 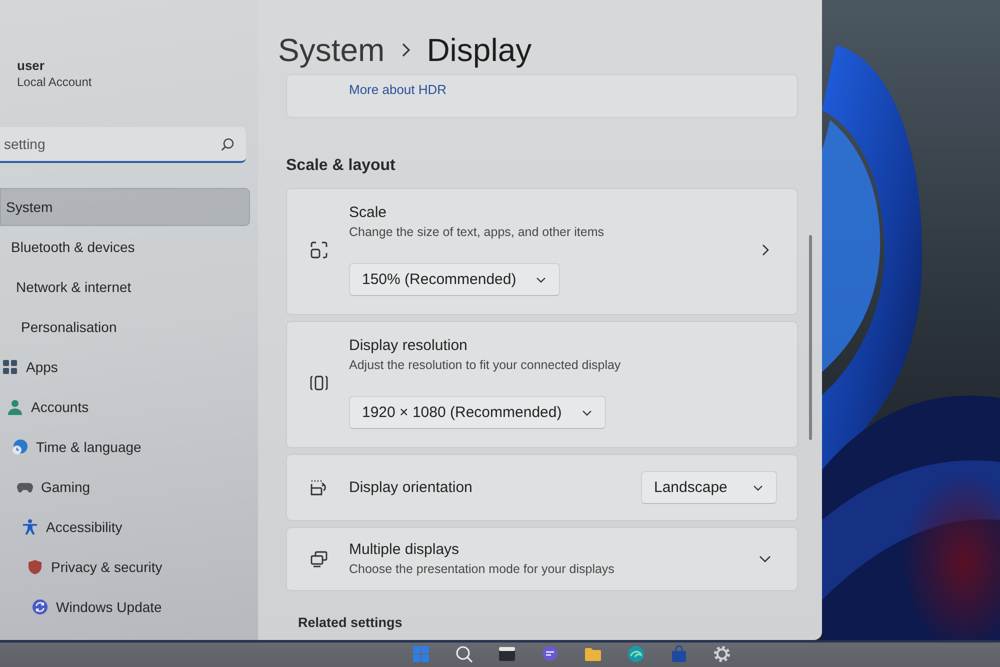 I want to click on nav-item: Apps, so click(x=125, y=367).